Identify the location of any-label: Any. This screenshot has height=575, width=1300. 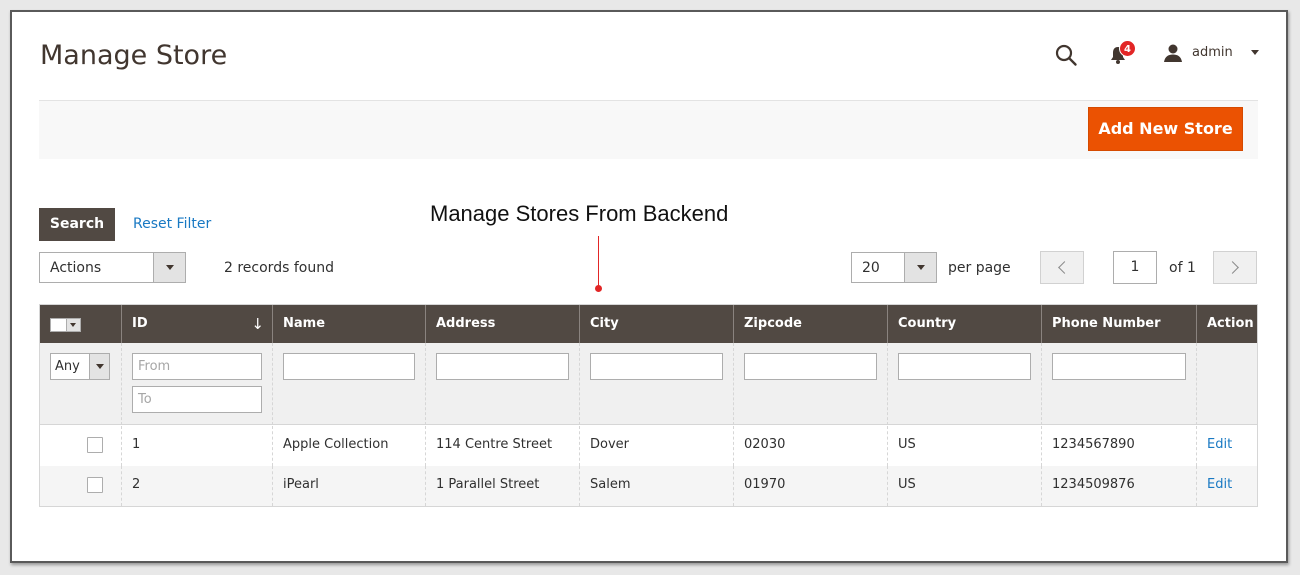
(67, 366).